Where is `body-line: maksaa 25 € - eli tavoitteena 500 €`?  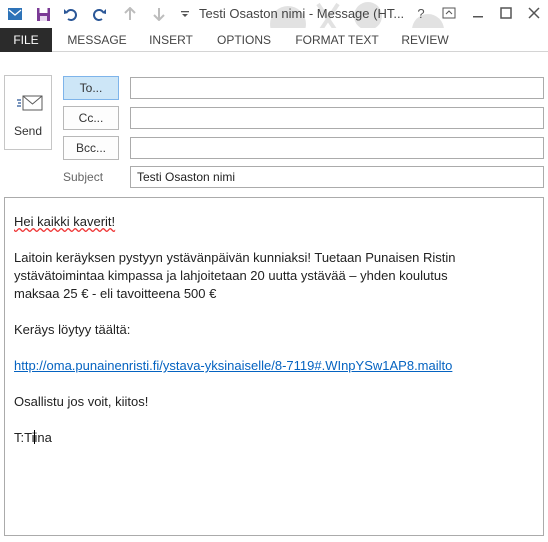
body-line: maksaa 25 € - eli tavoitteena 500 € is located at coordinates (115, 293).